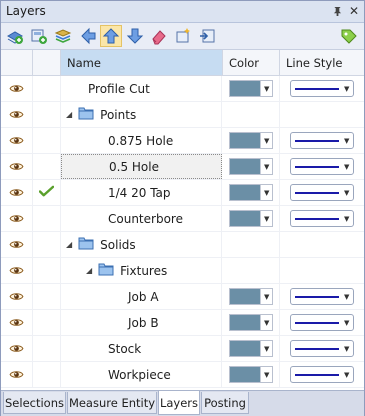 The width and height of the screenshot is (365, 416). I want to click on tag-icon, so click(349, 36).